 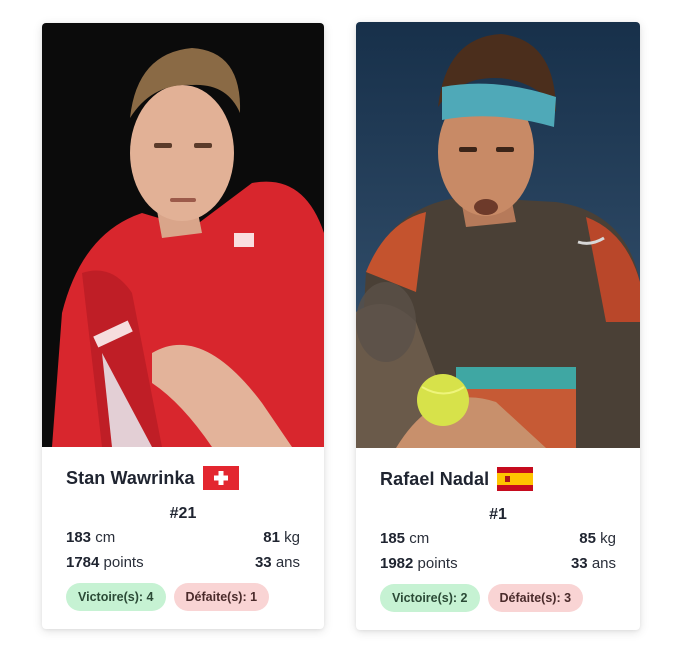 What do you see at coordinates (130, 477) in the screenshot?
I see `player-name: Stan Wawrinka` at bounding box center [130, 477].